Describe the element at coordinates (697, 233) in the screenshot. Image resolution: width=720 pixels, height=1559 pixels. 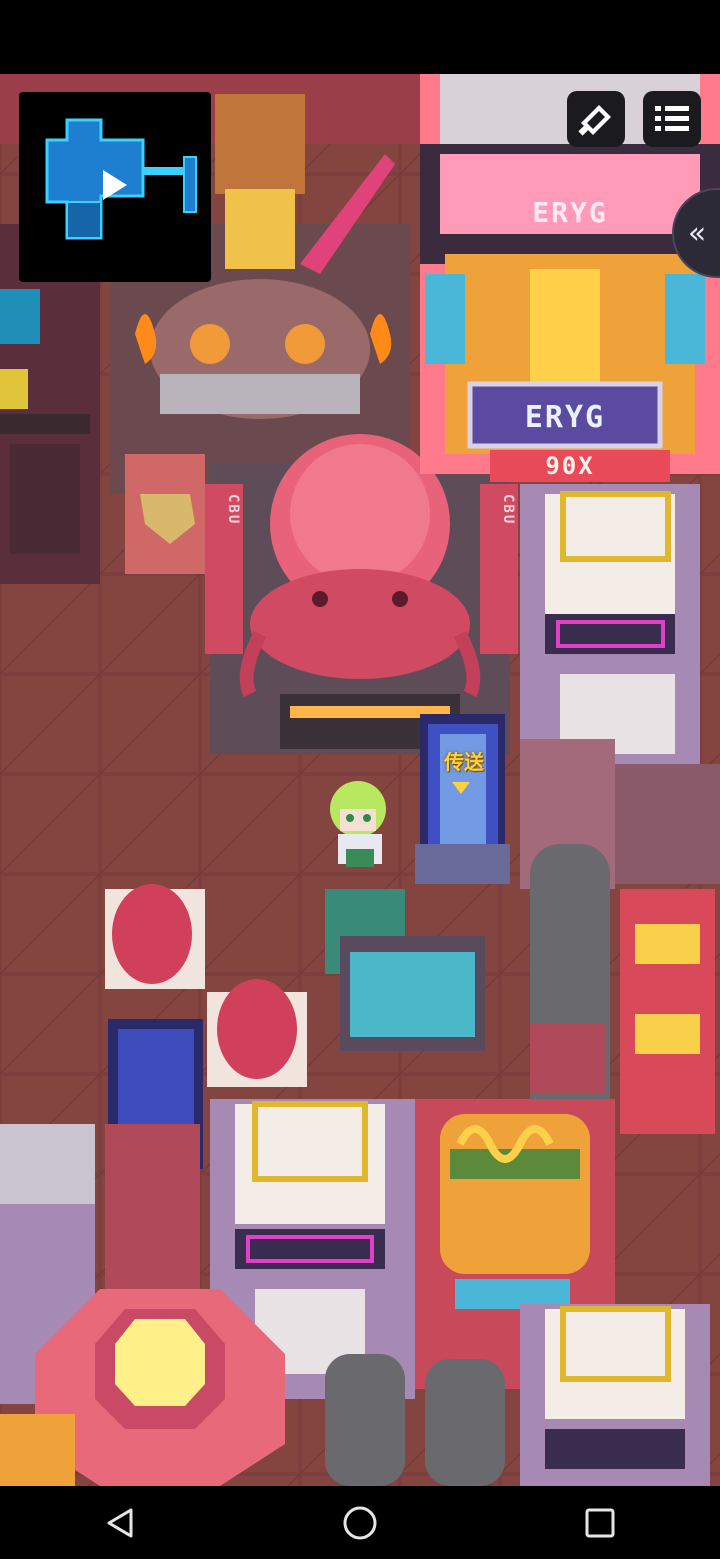
I see `chevron-double-left-icon: «` at that location.